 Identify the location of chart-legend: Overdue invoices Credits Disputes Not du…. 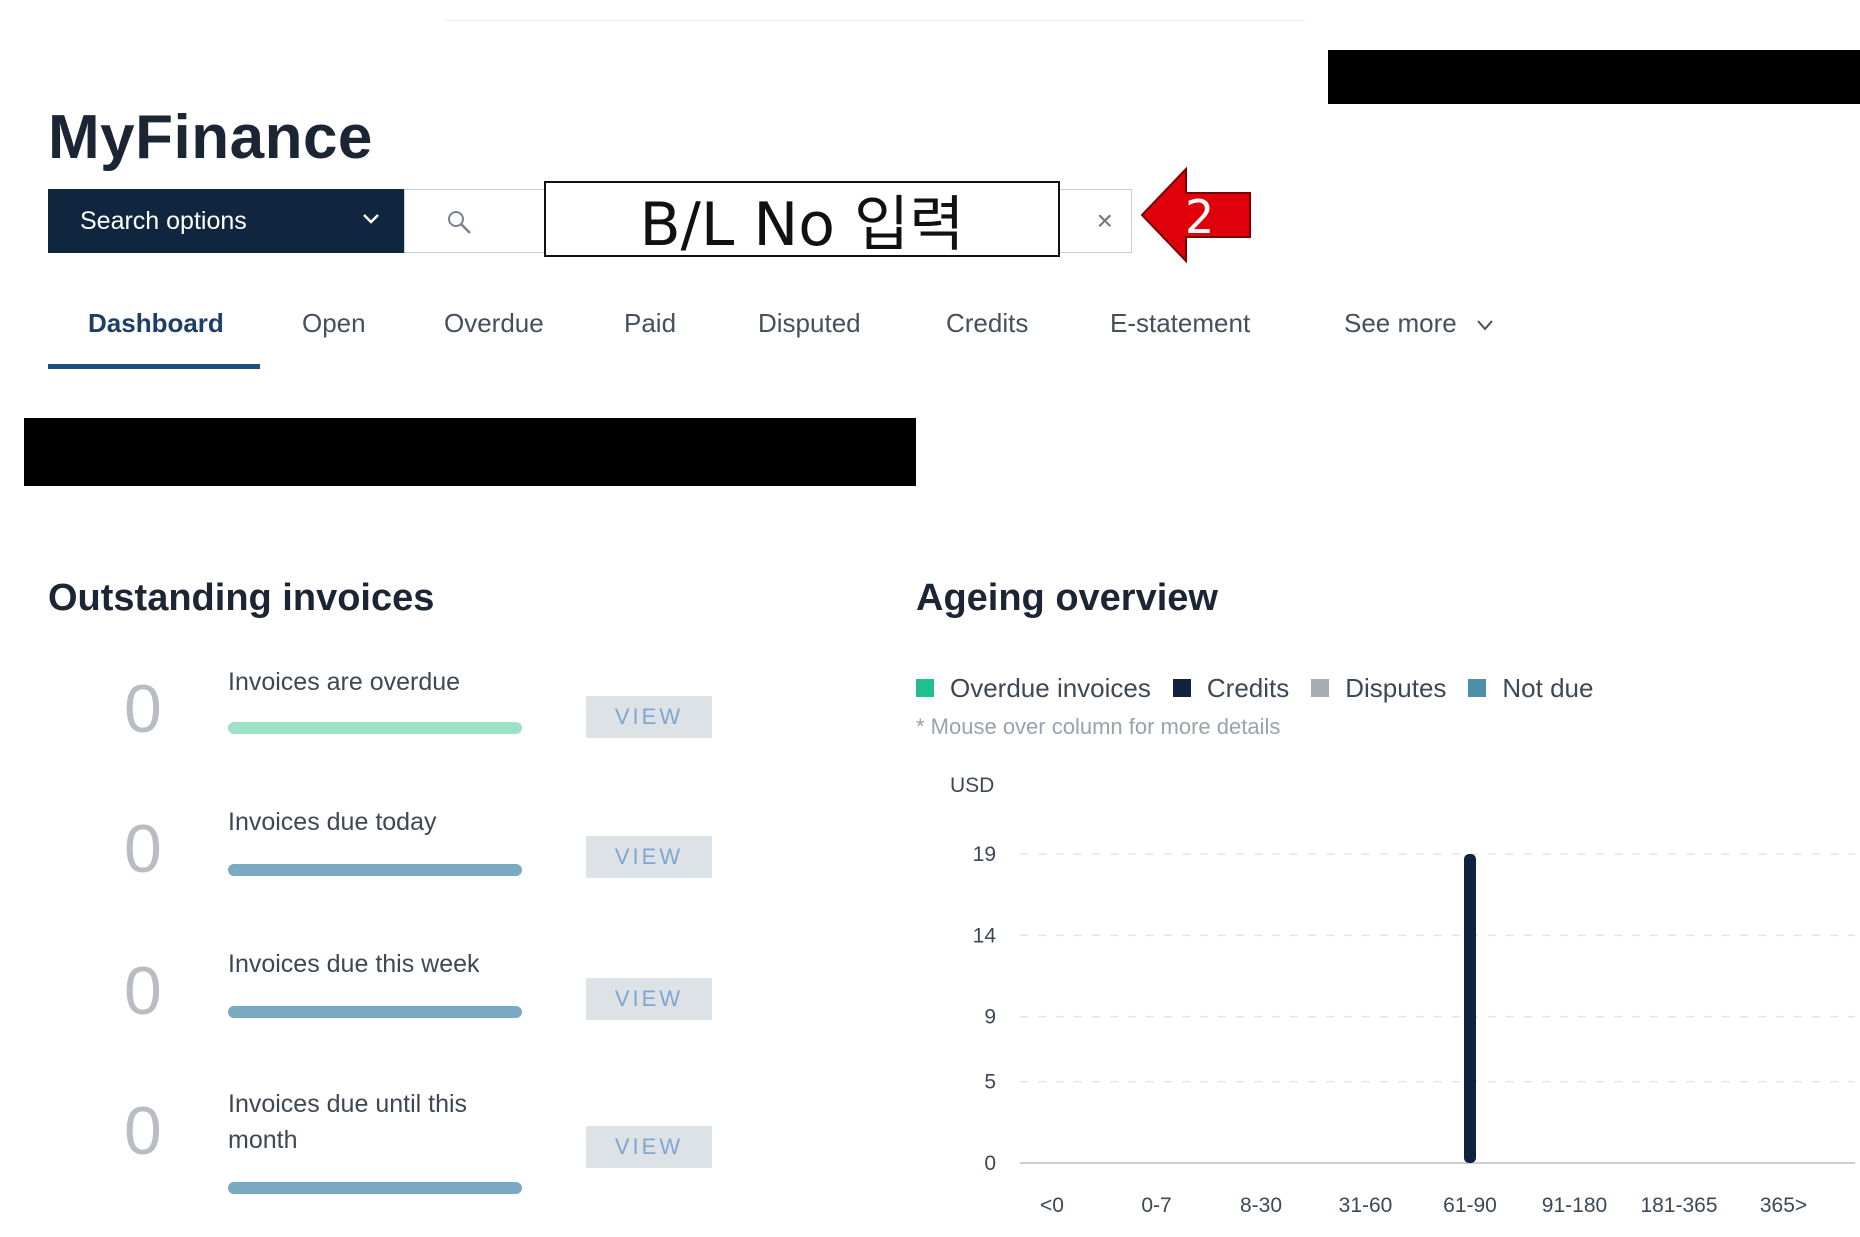
(1265, 688).